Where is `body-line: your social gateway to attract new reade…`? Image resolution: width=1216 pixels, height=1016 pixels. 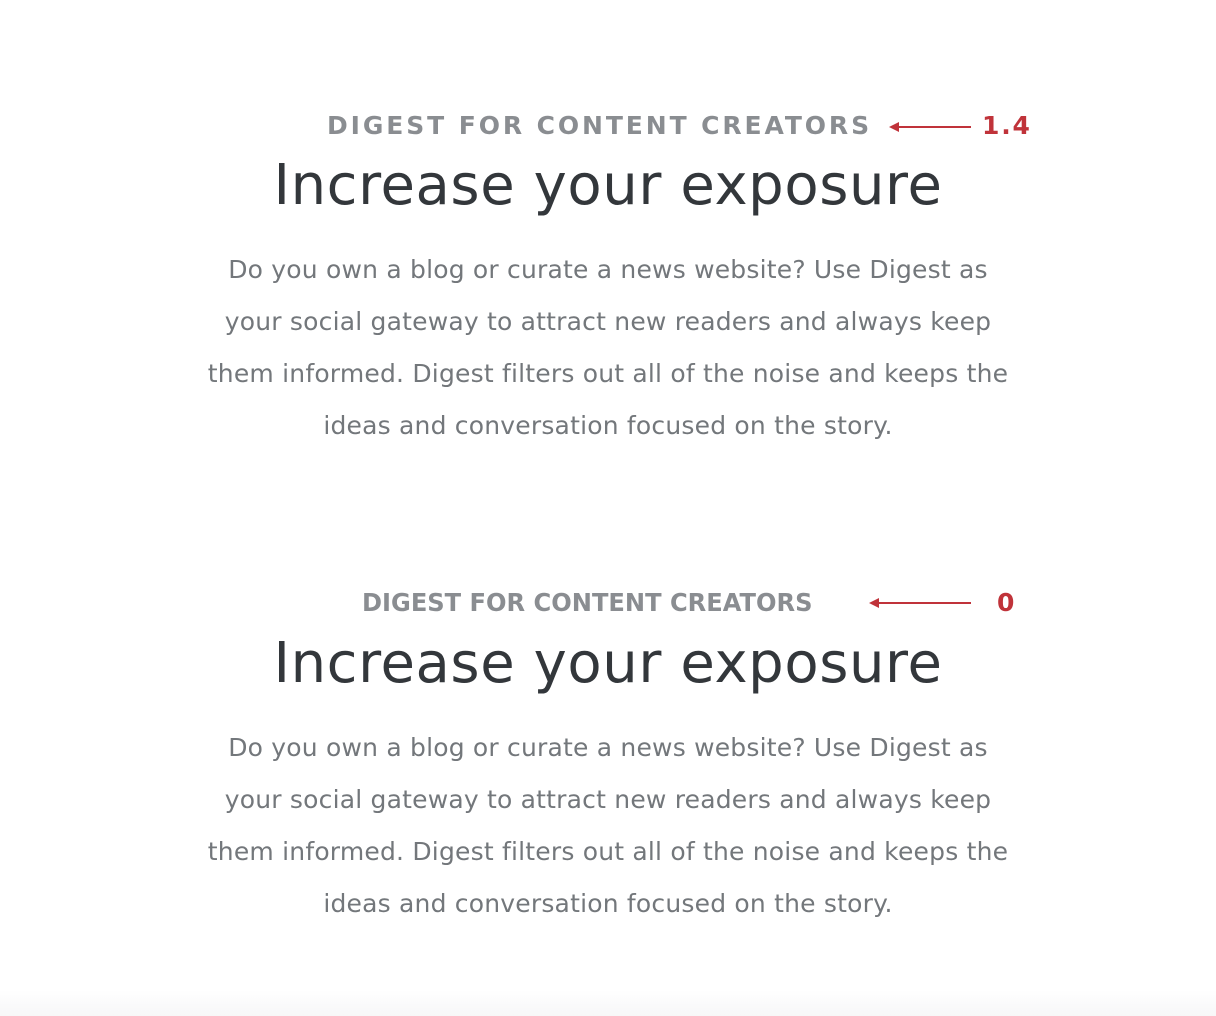
body-line: your social gateway to attract new reade… is located at coordinates (608, 799).